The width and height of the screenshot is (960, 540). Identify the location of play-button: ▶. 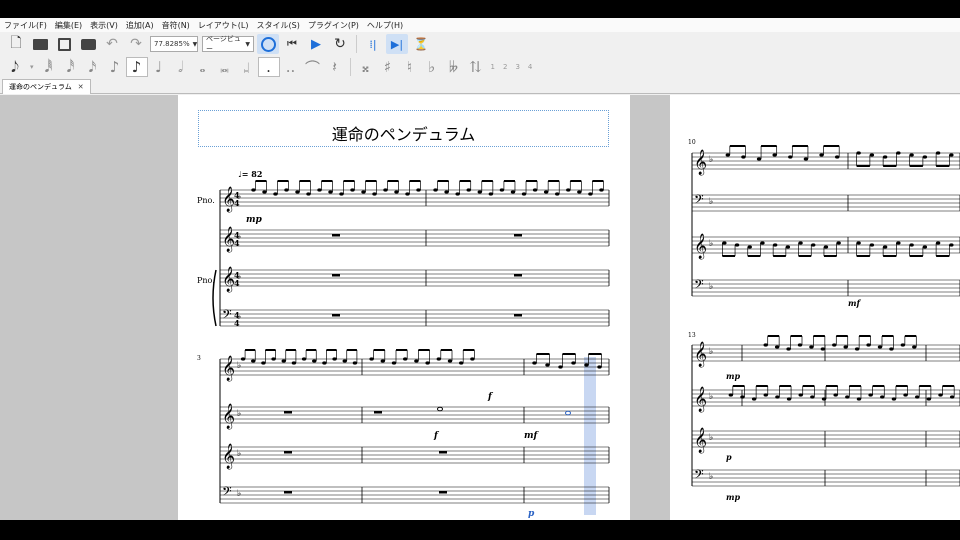
(316, 44).